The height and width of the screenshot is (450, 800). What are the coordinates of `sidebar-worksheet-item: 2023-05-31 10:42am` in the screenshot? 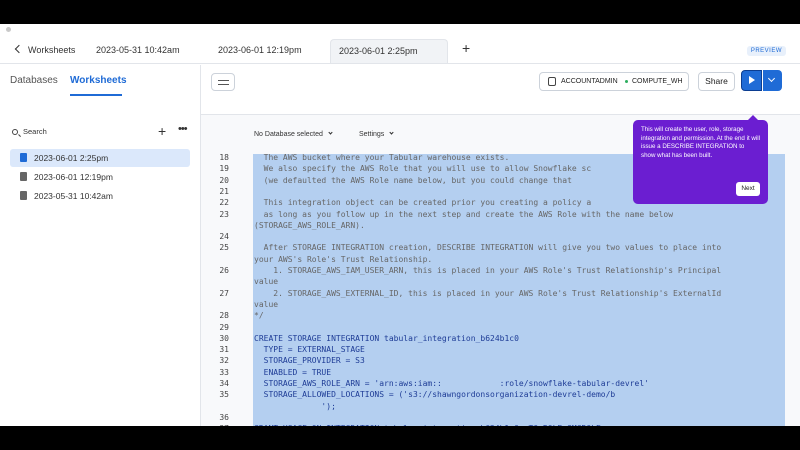 It's located at (100, 196).